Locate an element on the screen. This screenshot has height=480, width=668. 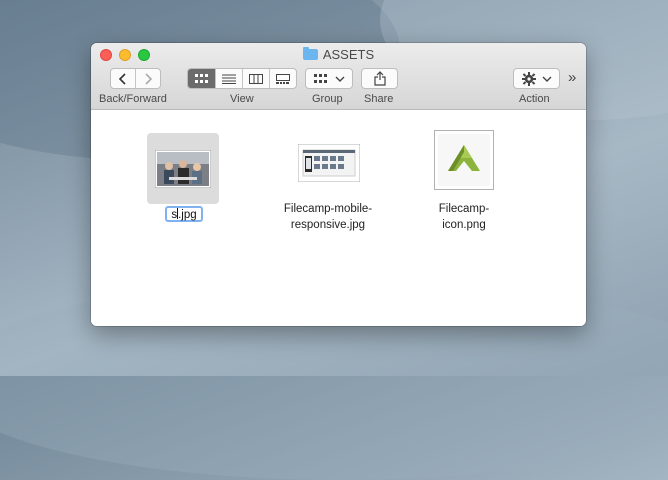
gallery-view-icon is located at coordinates (283, 78).